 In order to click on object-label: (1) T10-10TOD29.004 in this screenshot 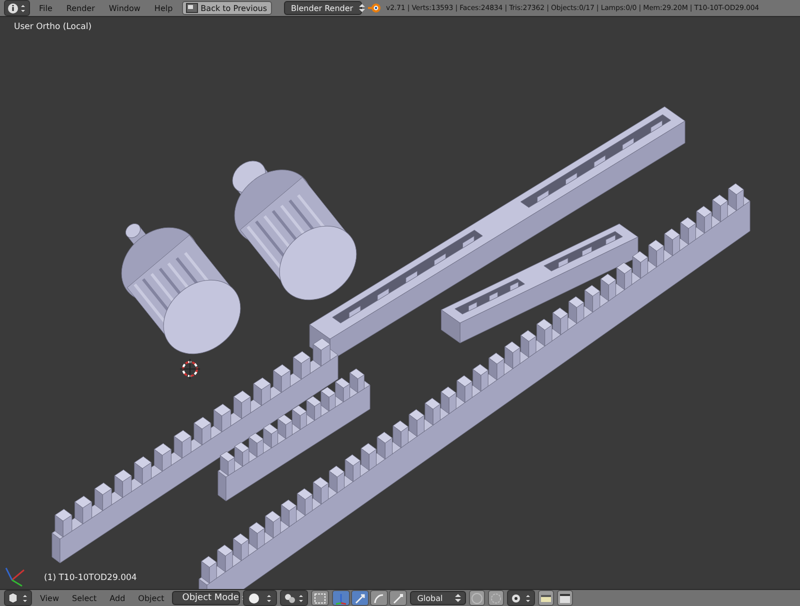, I will do `click(90, 578)`.